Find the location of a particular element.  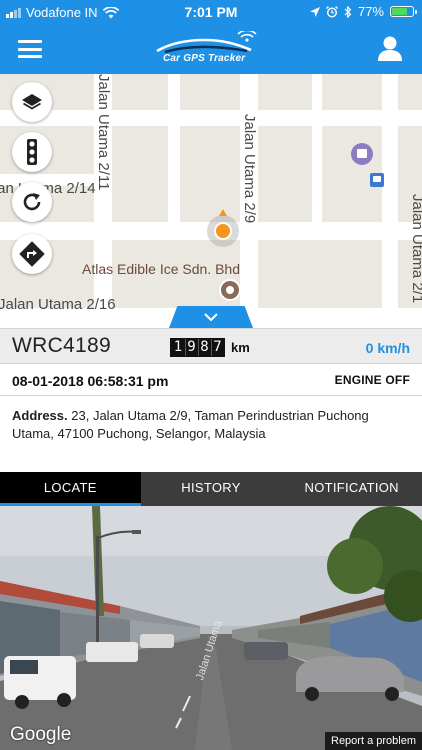

bus-stop-icon is located at coordinates (377, 180).